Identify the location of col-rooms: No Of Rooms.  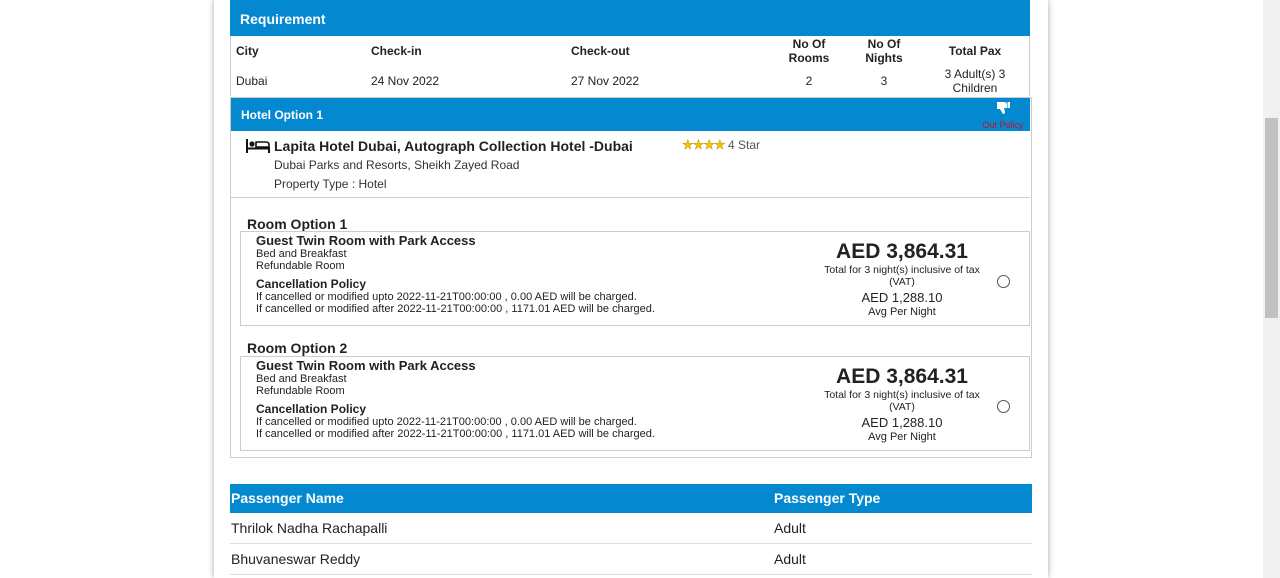
(809, 51).